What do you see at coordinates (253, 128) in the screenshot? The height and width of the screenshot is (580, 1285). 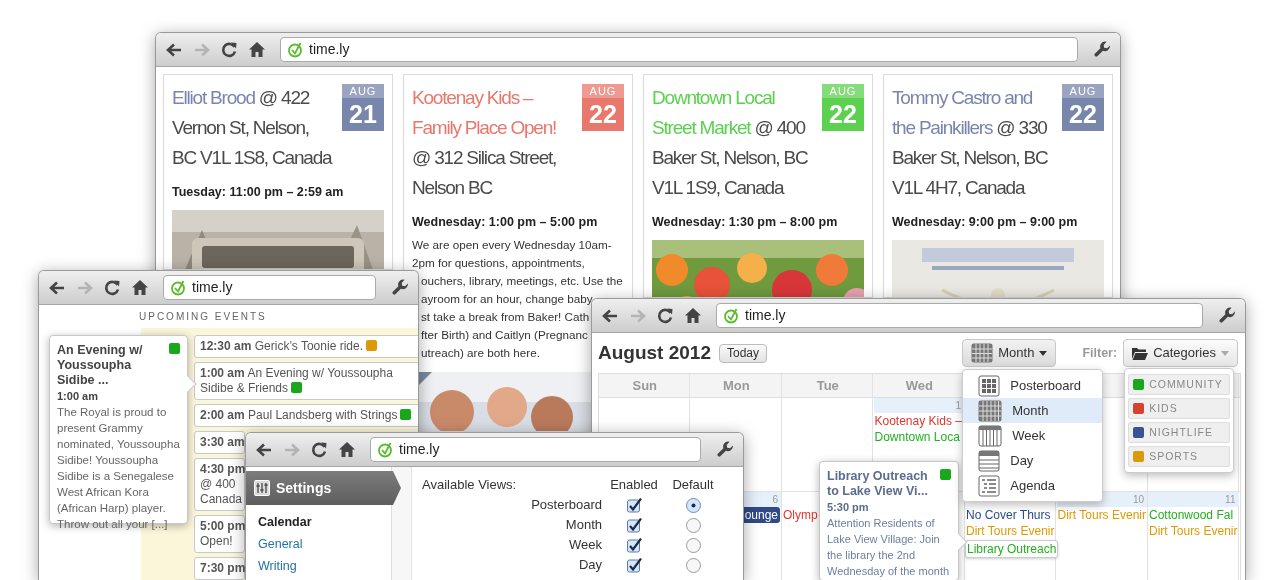 I see `event-heading: Elliot Brood @ 422 Vernon St, Nelson, BC V1L 1S8, Canada` at bounding box center [253, 128].